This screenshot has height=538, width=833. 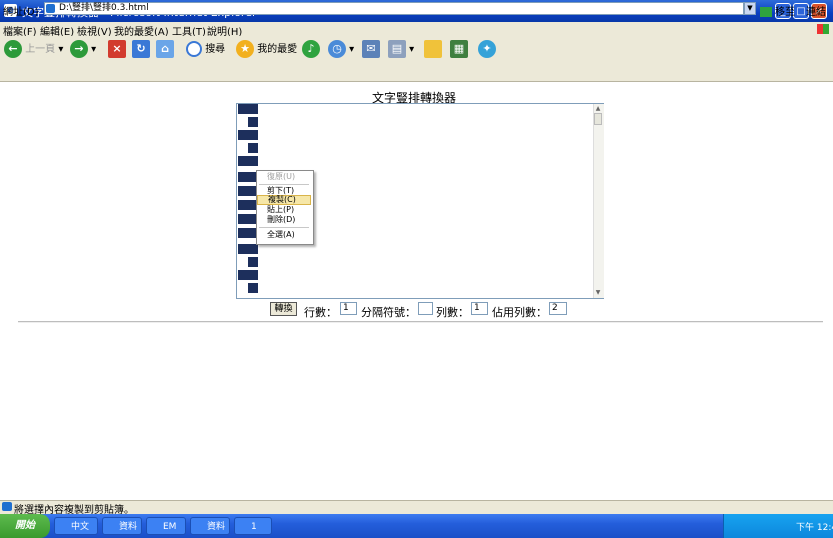 What do you see at coordinates (284, 200) in the screenshot?
I see `menu-item-copy: 複製(C)` at bounding box center [284, 200].